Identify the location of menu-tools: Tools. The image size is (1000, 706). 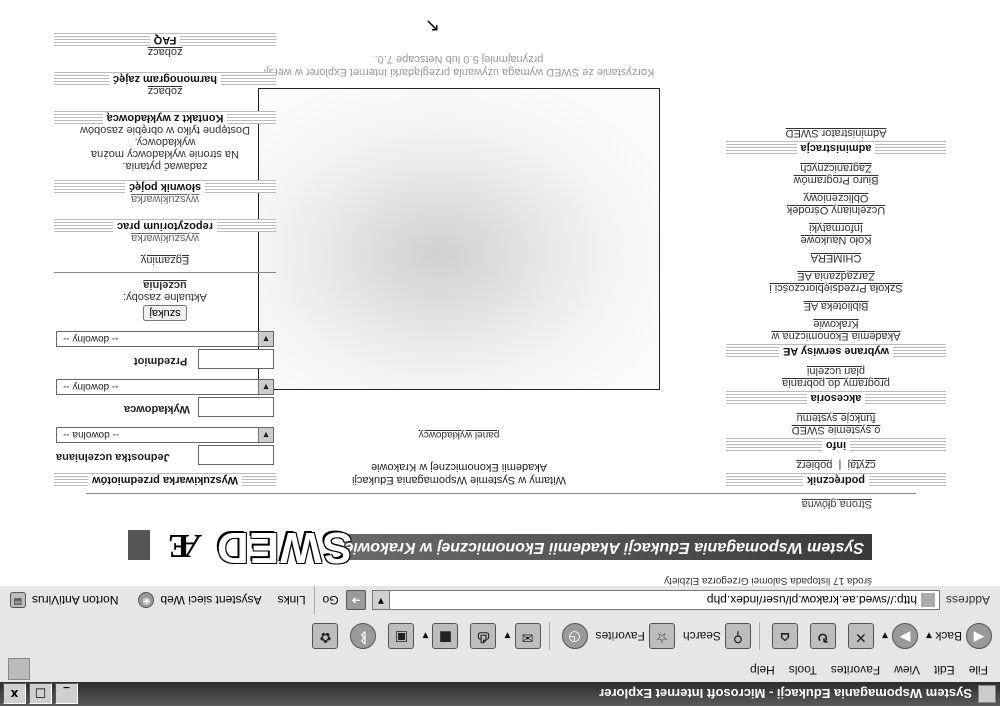
(803, 670).